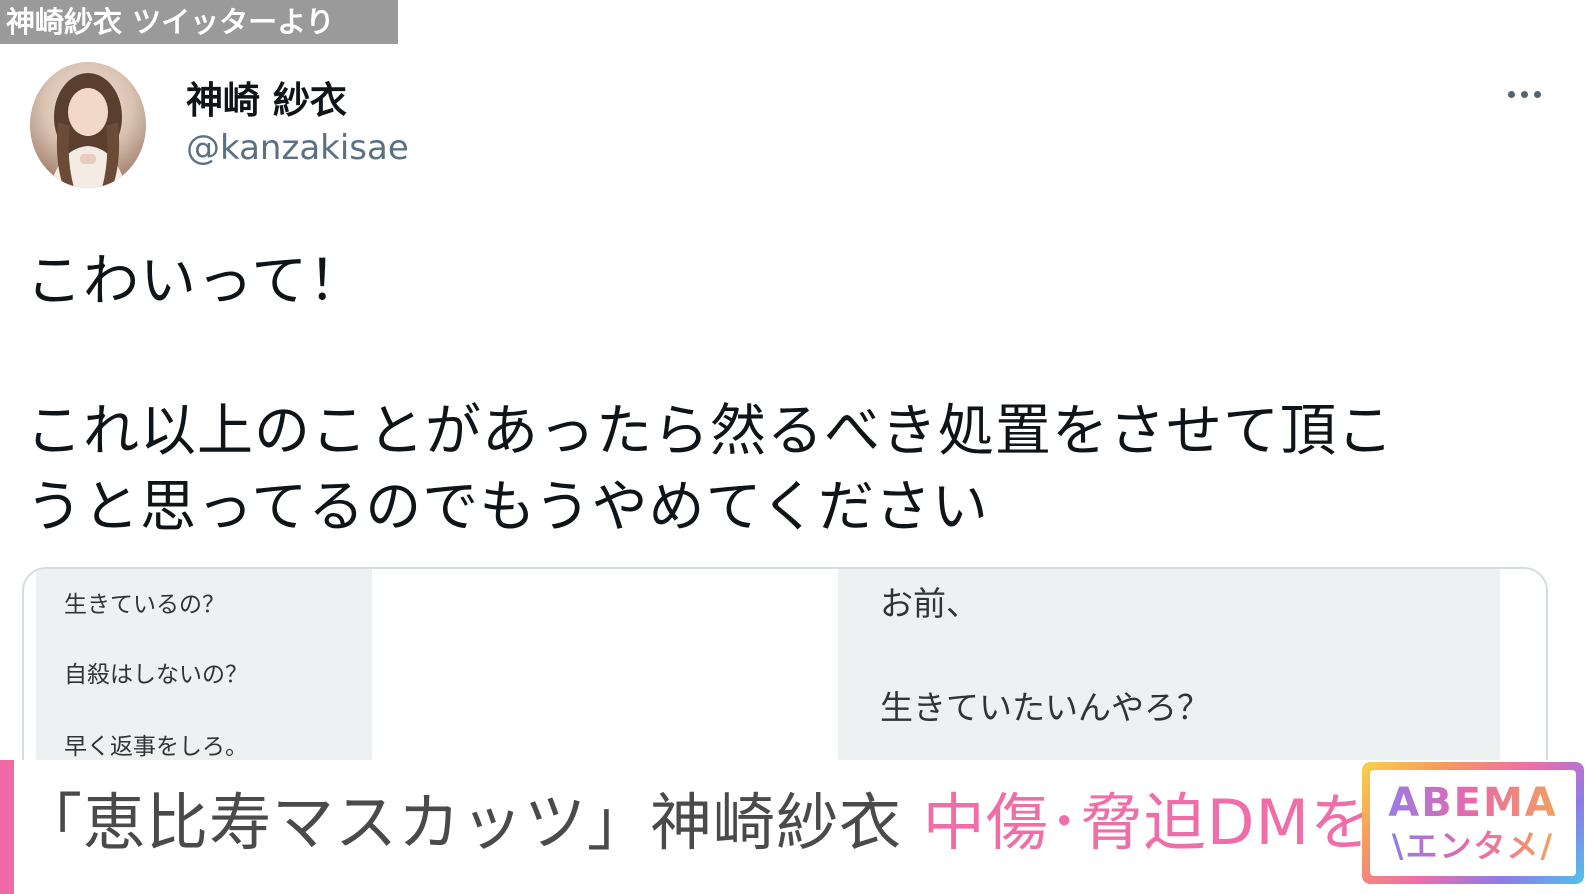  What do you see at coordinates (710, 431) in the screenshot?
I see `tweet-text-line: これ以上のことがあったら然るべき処置をさせて頂こ` at bounding box center [710, 431].